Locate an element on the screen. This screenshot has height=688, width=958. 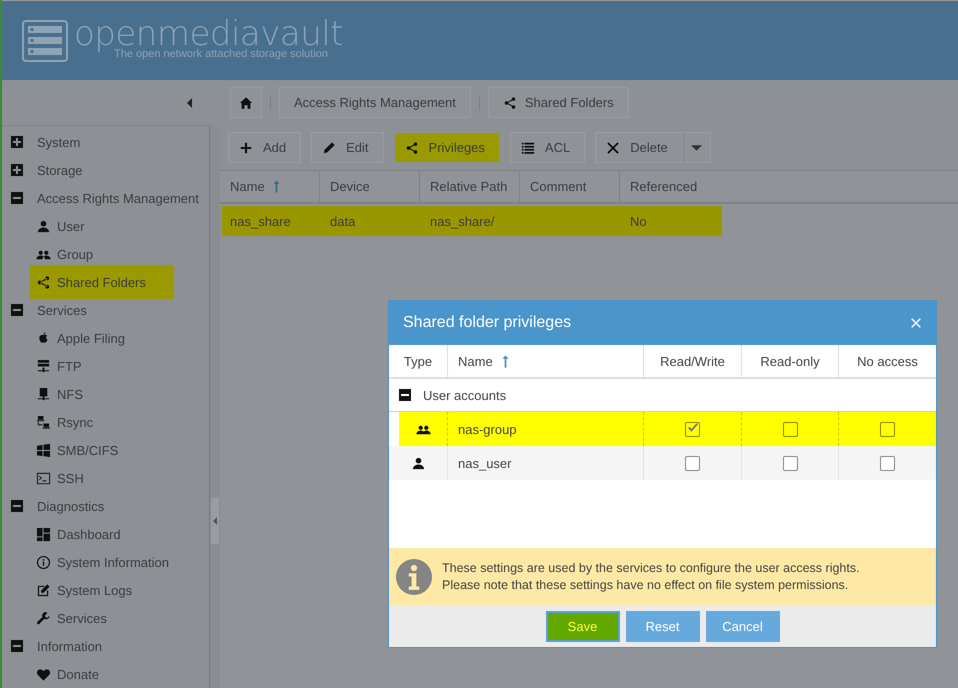
sidebar-item: User is located at coordinates (102, 226).